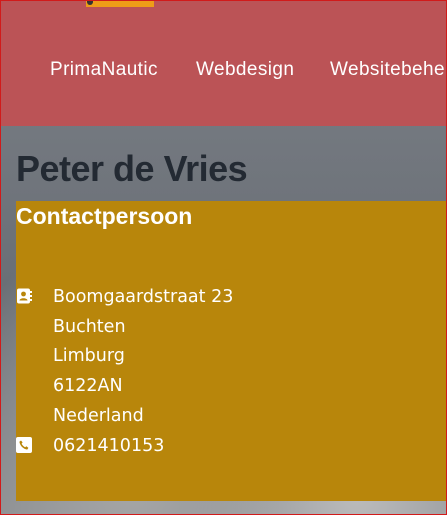  What do you see at coordinates (24, 445) in the screenshot?
I see `phone-icon` at bounding box center [24, 445].